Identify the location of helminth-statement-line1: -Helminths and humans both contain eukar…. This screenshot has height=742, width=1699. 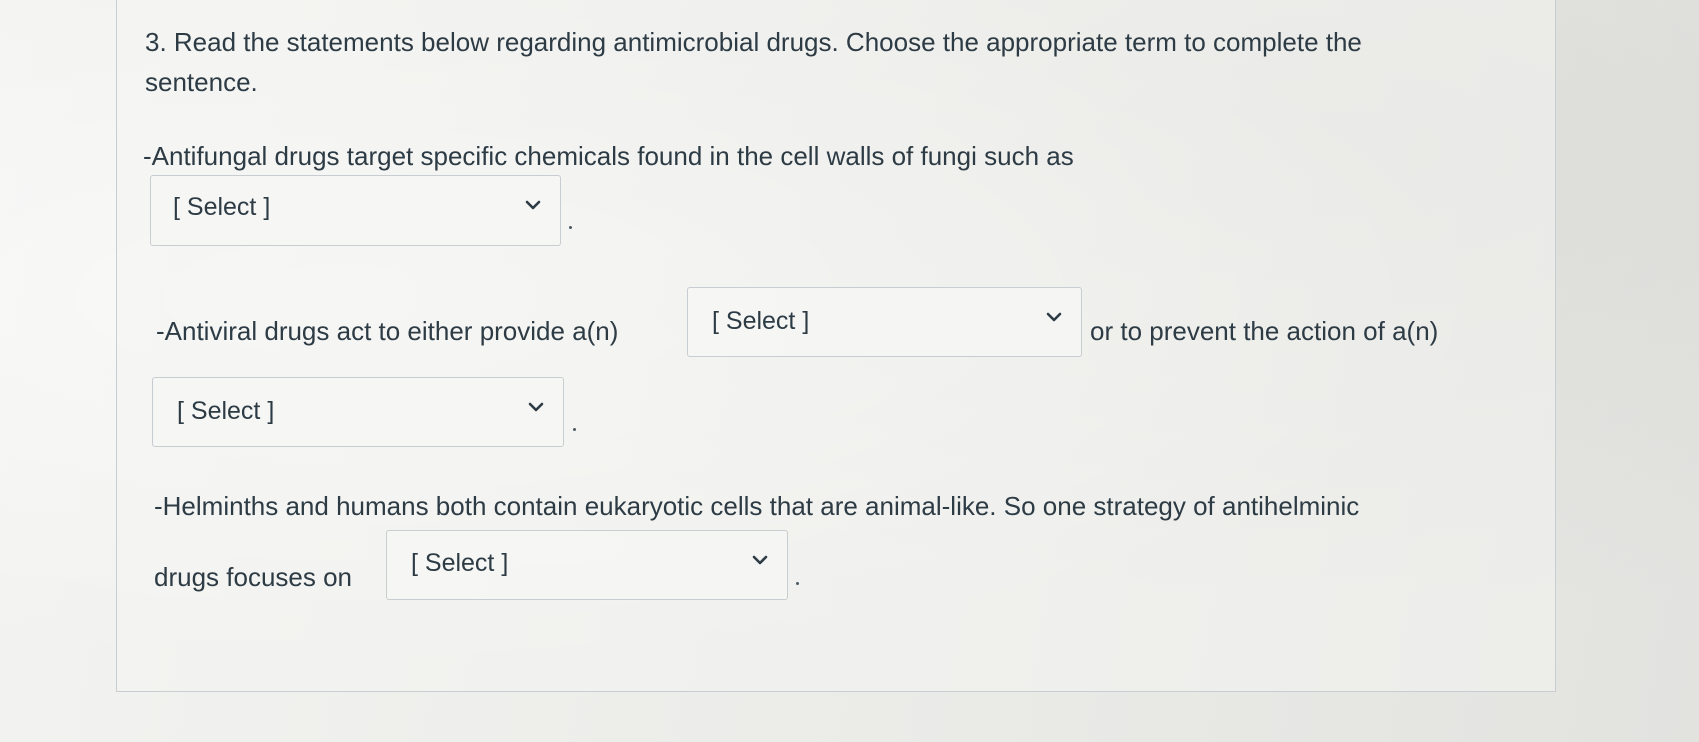
(757, 506).